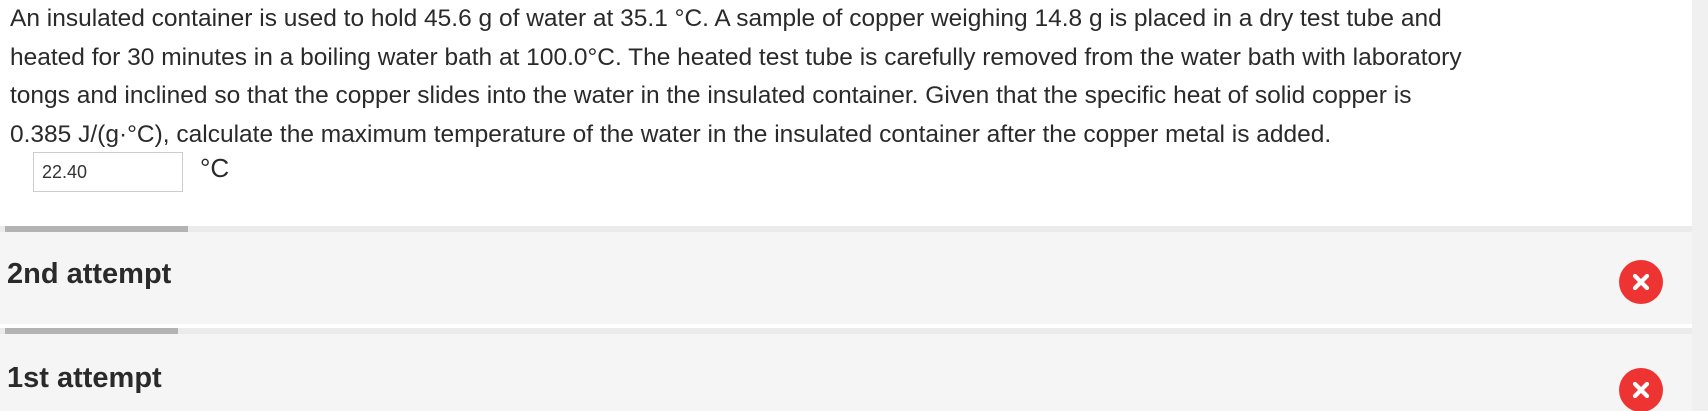  I want to click on scroll-gutter, so click(1700, 205).